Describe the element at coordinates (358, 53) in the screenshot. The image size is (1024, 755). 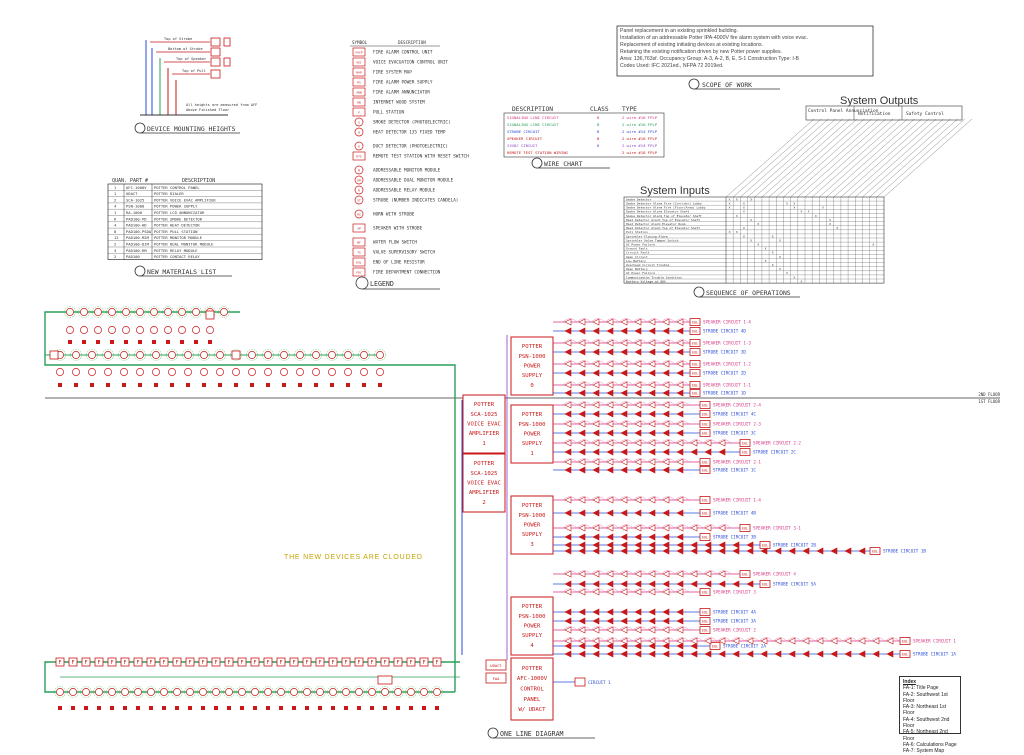
I see `legend-symbol-label: FACP` at that location.